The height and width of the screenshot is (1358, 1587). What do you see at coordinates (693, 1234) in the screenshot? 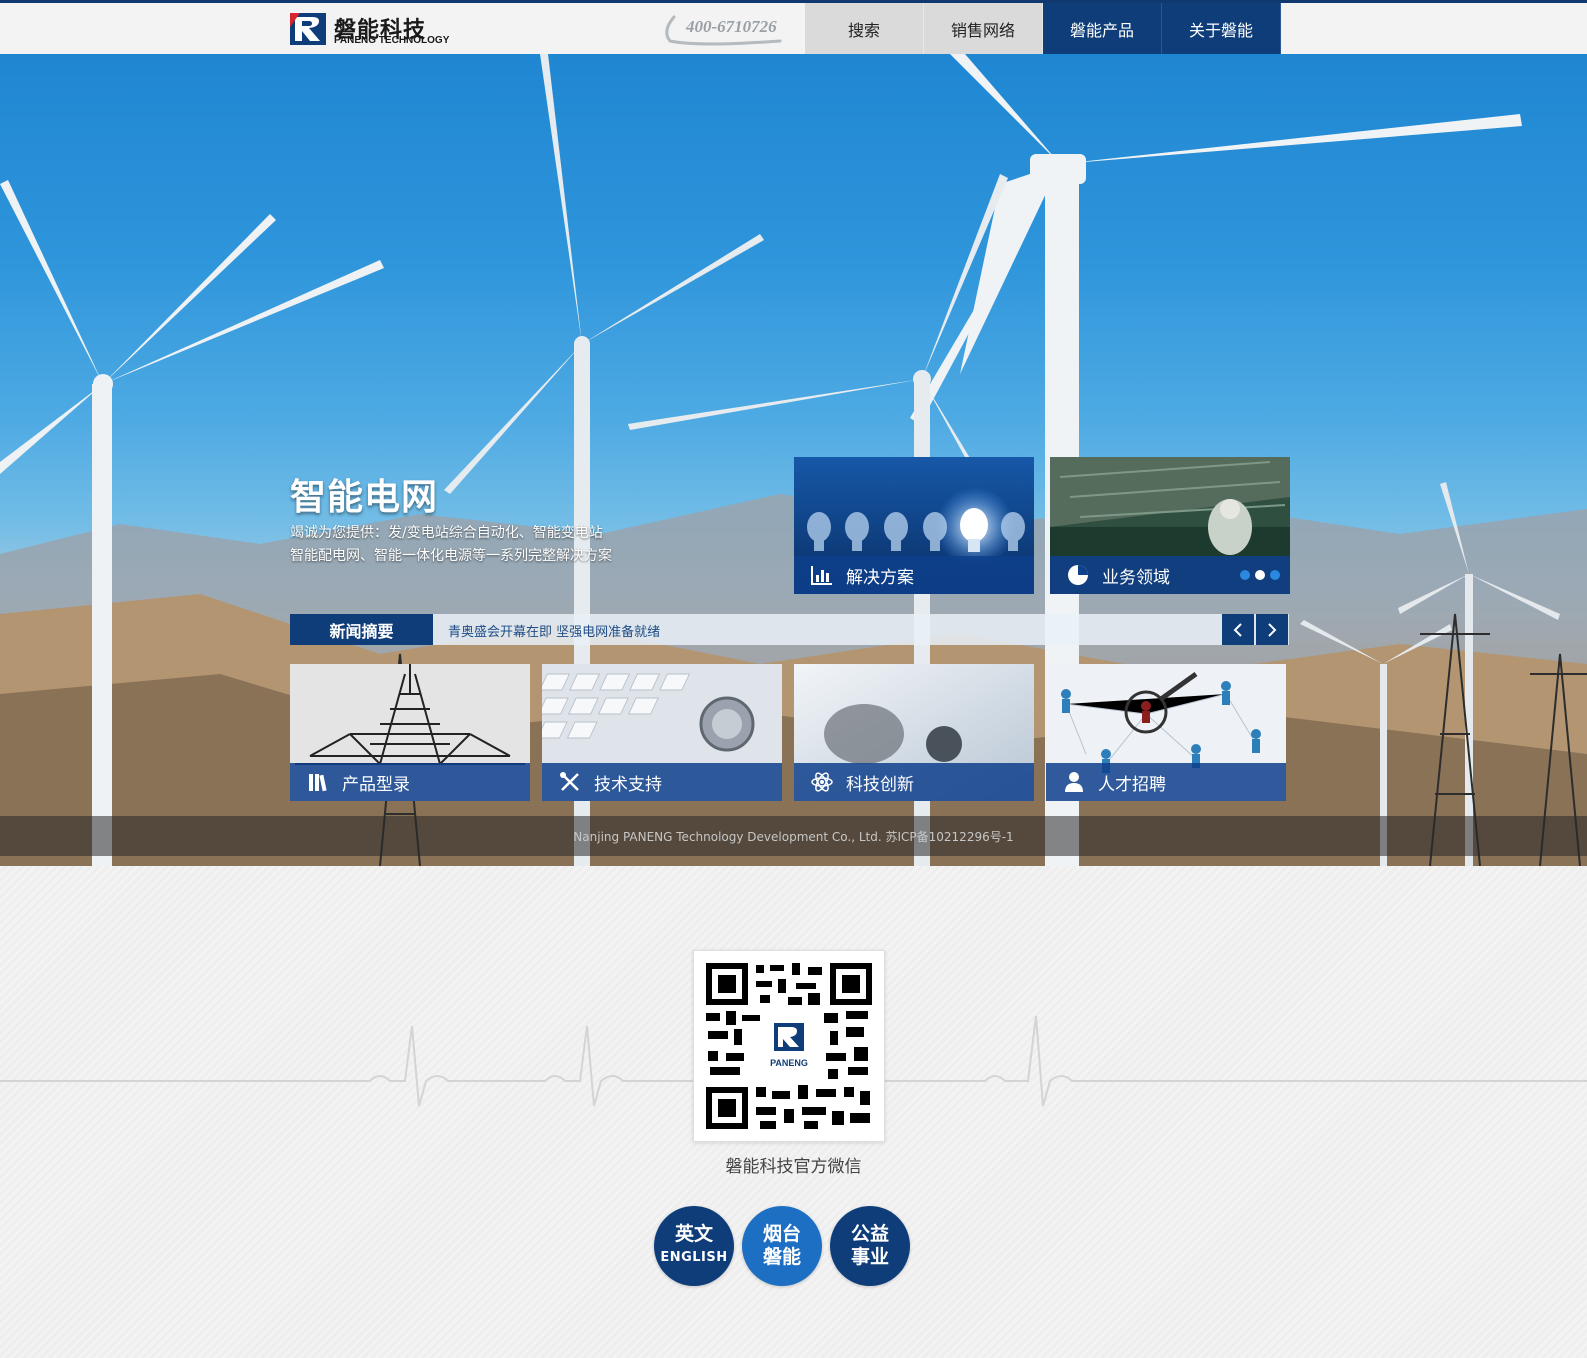
I see `english-button-line1: 英文` at bounding box center [693, 1234].